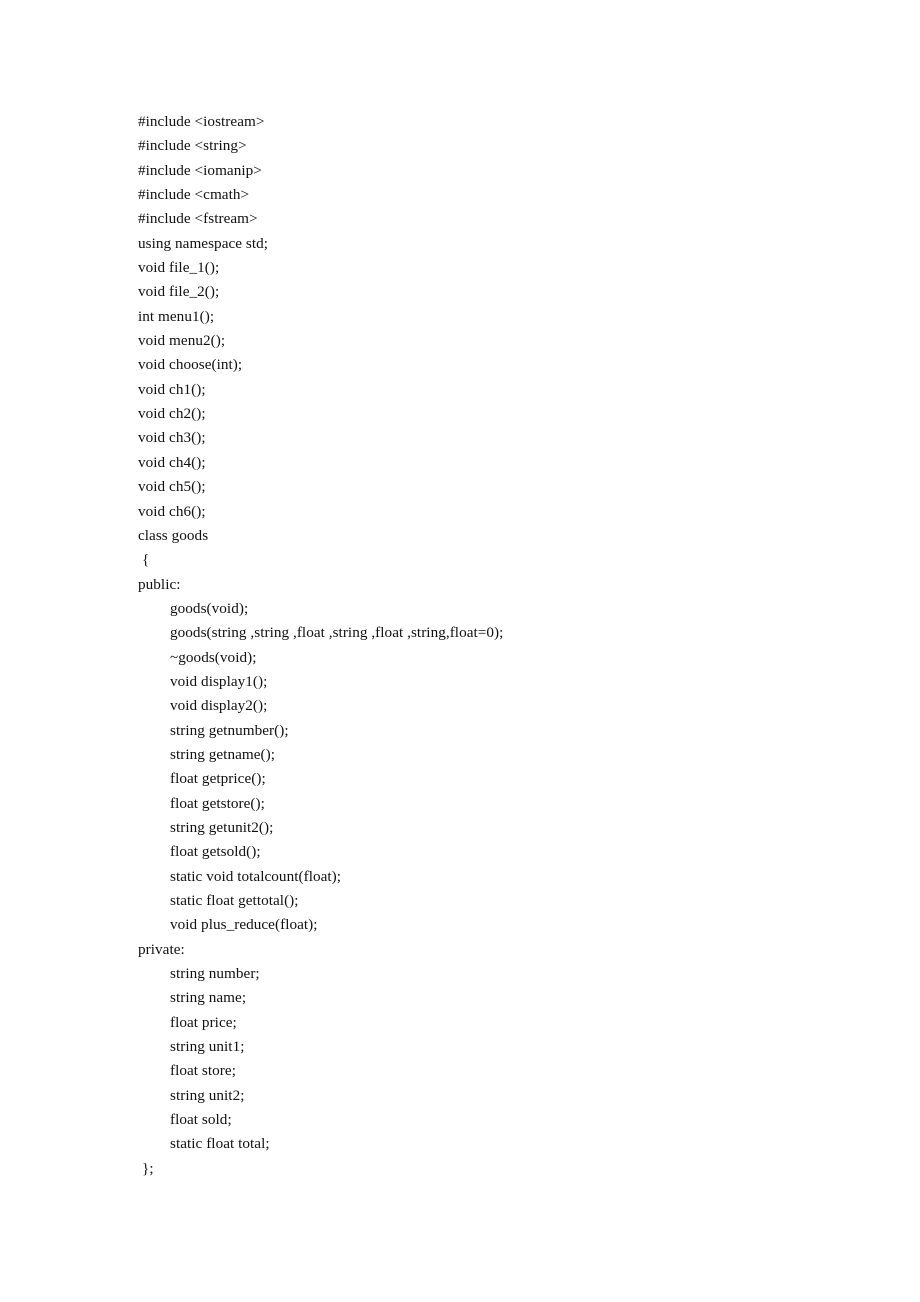 Image resolution: width=920 pixels, height=1302 pixels. Describe the element at coordinates (203, 243) in the screenshot. I see `code-line: using namespace std;` at that location.